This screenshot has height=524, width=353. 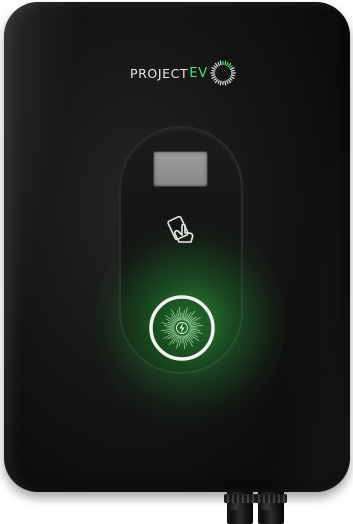 I want to click on charge-button, so click(x=182, y=328).